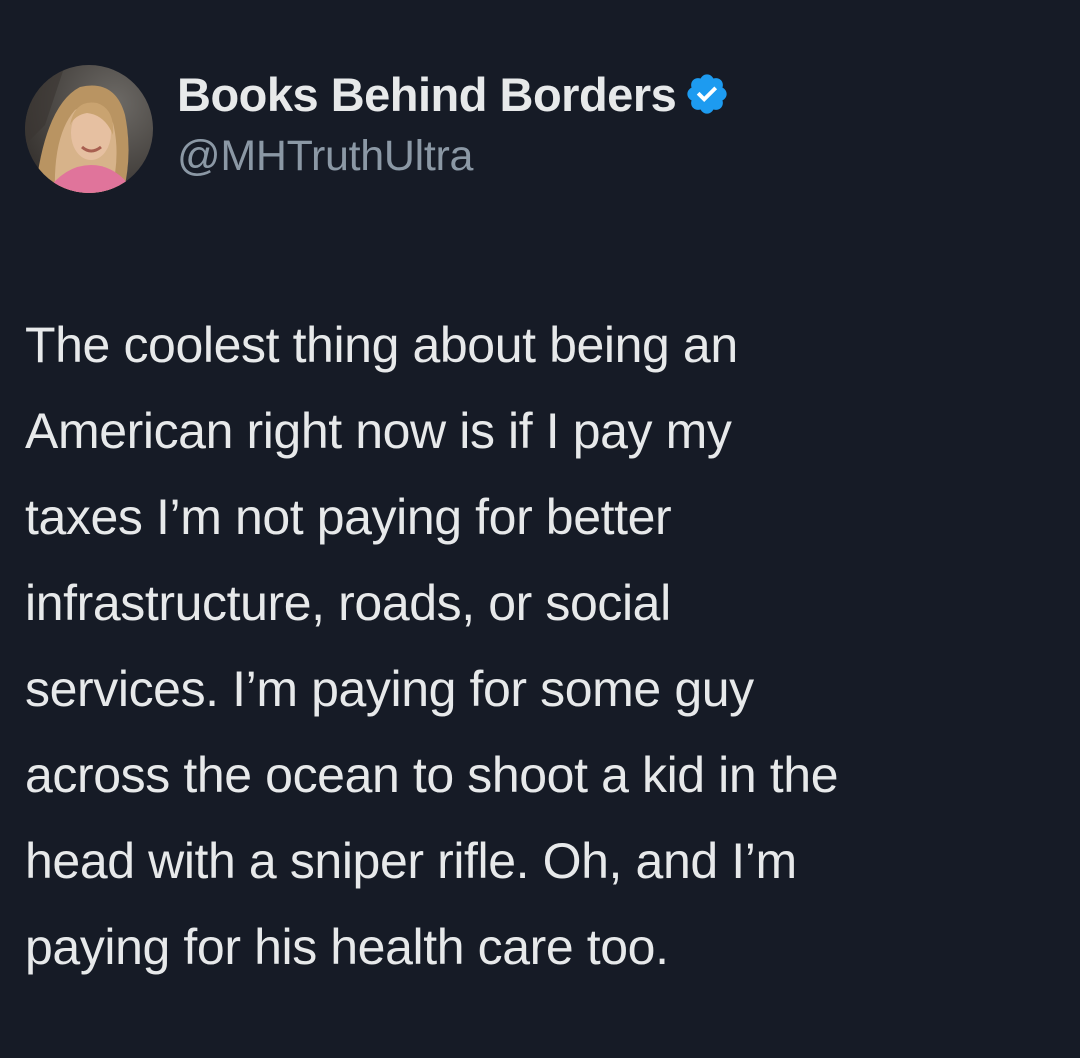 The width and height of the screenshot is (1080, 1058). Describe the element at coordinates (427, 94) in the screenshot. I see `display-name: Books Behind Borders` at that location.